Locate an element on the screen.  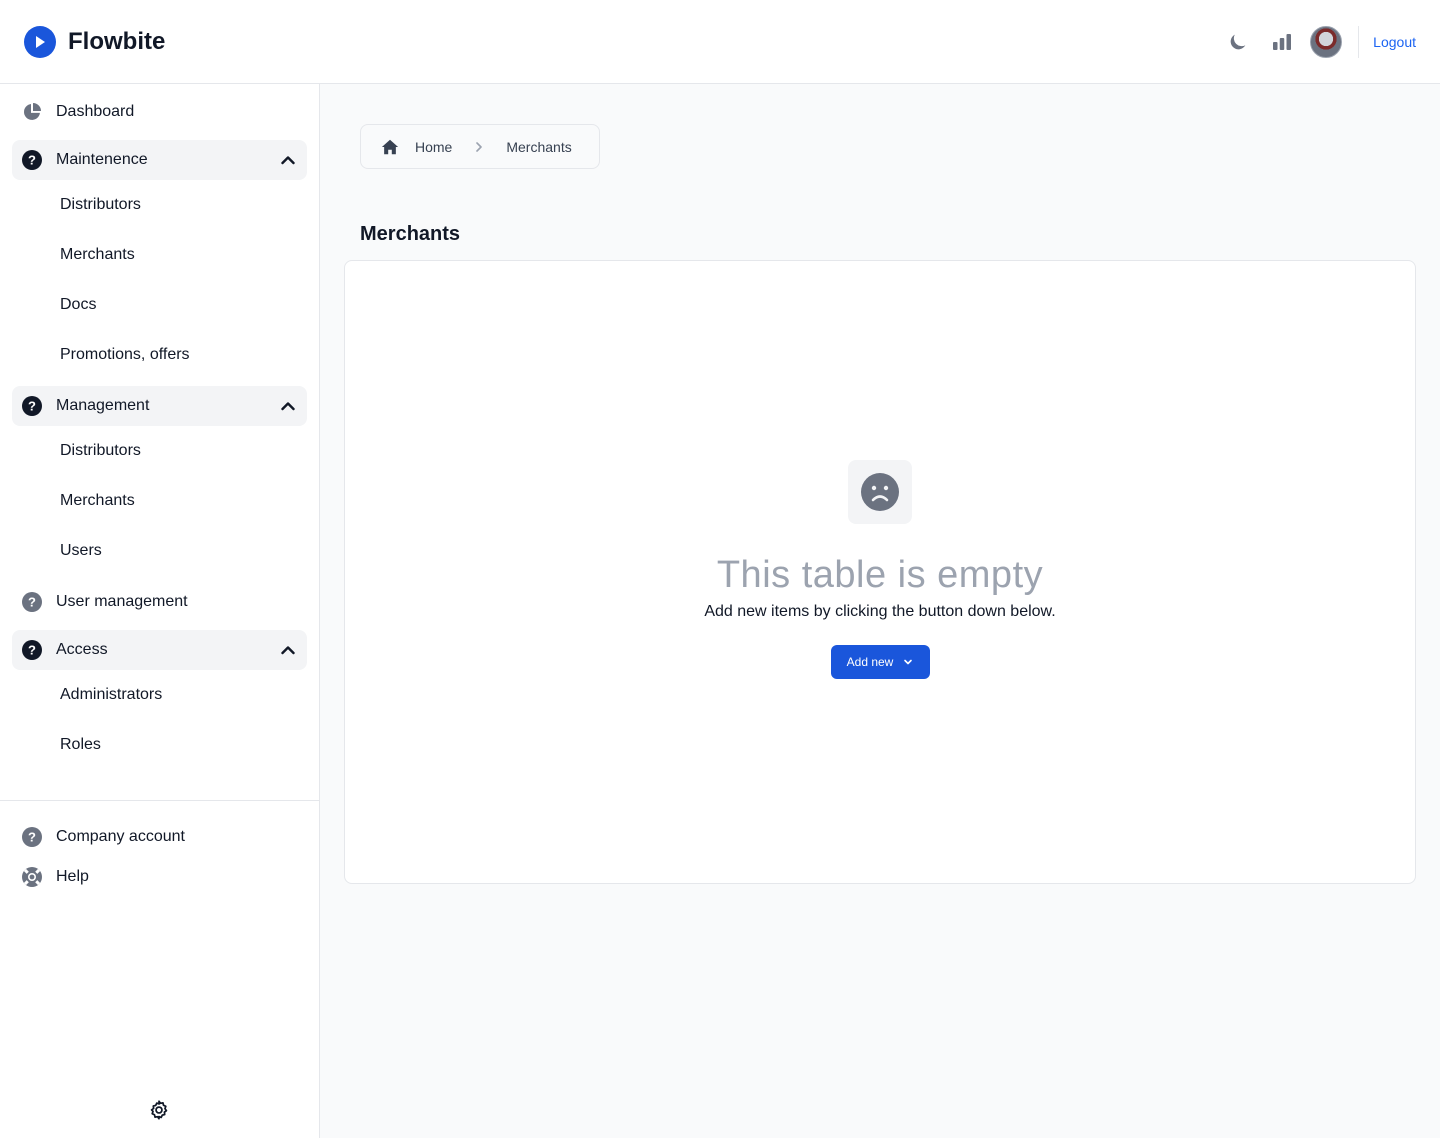
chevron-down-icon is located at coordinates (908, 662).